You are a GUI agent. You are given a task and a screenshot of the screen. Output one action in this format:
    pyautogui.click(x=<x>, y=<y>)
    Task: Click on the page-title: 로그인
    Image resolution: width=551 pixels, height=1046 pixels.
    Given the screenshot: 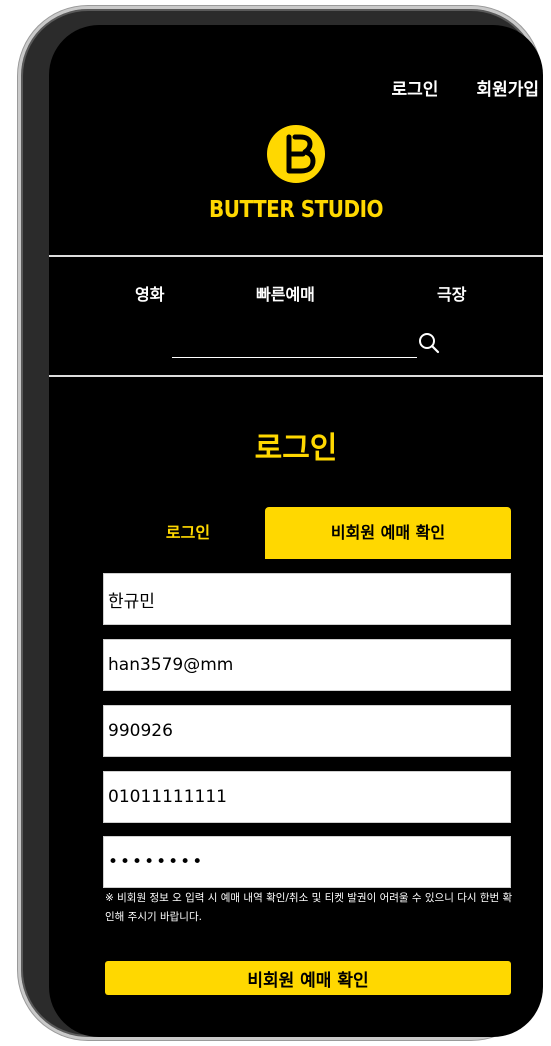 What is the action you would take?
    pyautogui.click(x=296, y=448)
    